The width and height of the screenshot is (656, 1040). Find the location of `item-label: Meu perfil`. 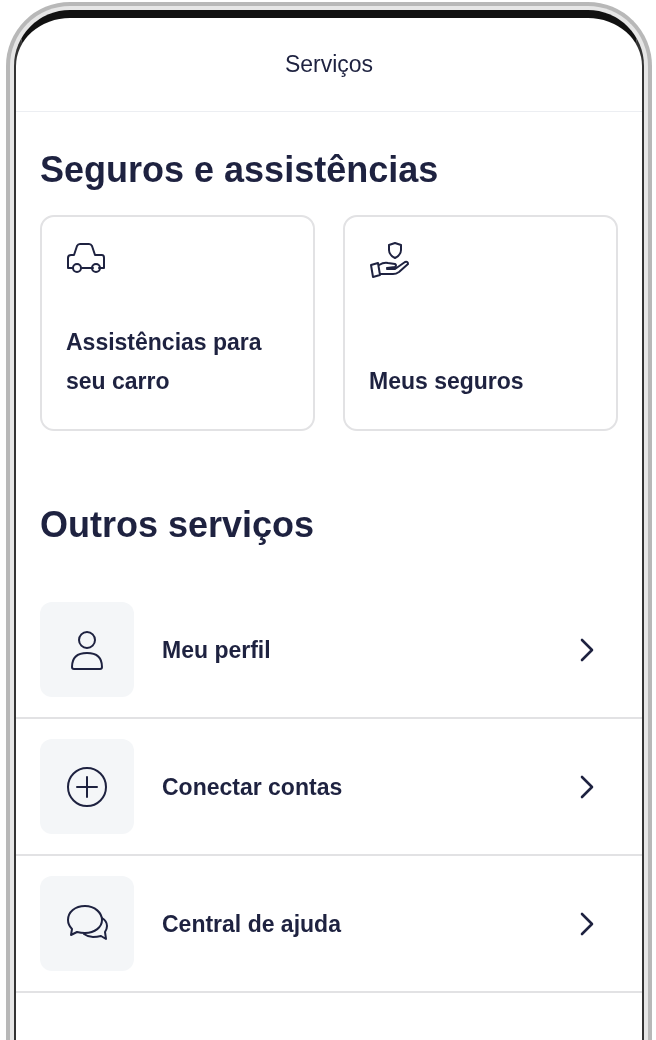

item-label: Meu perfil is located at coordinates (217, 650).